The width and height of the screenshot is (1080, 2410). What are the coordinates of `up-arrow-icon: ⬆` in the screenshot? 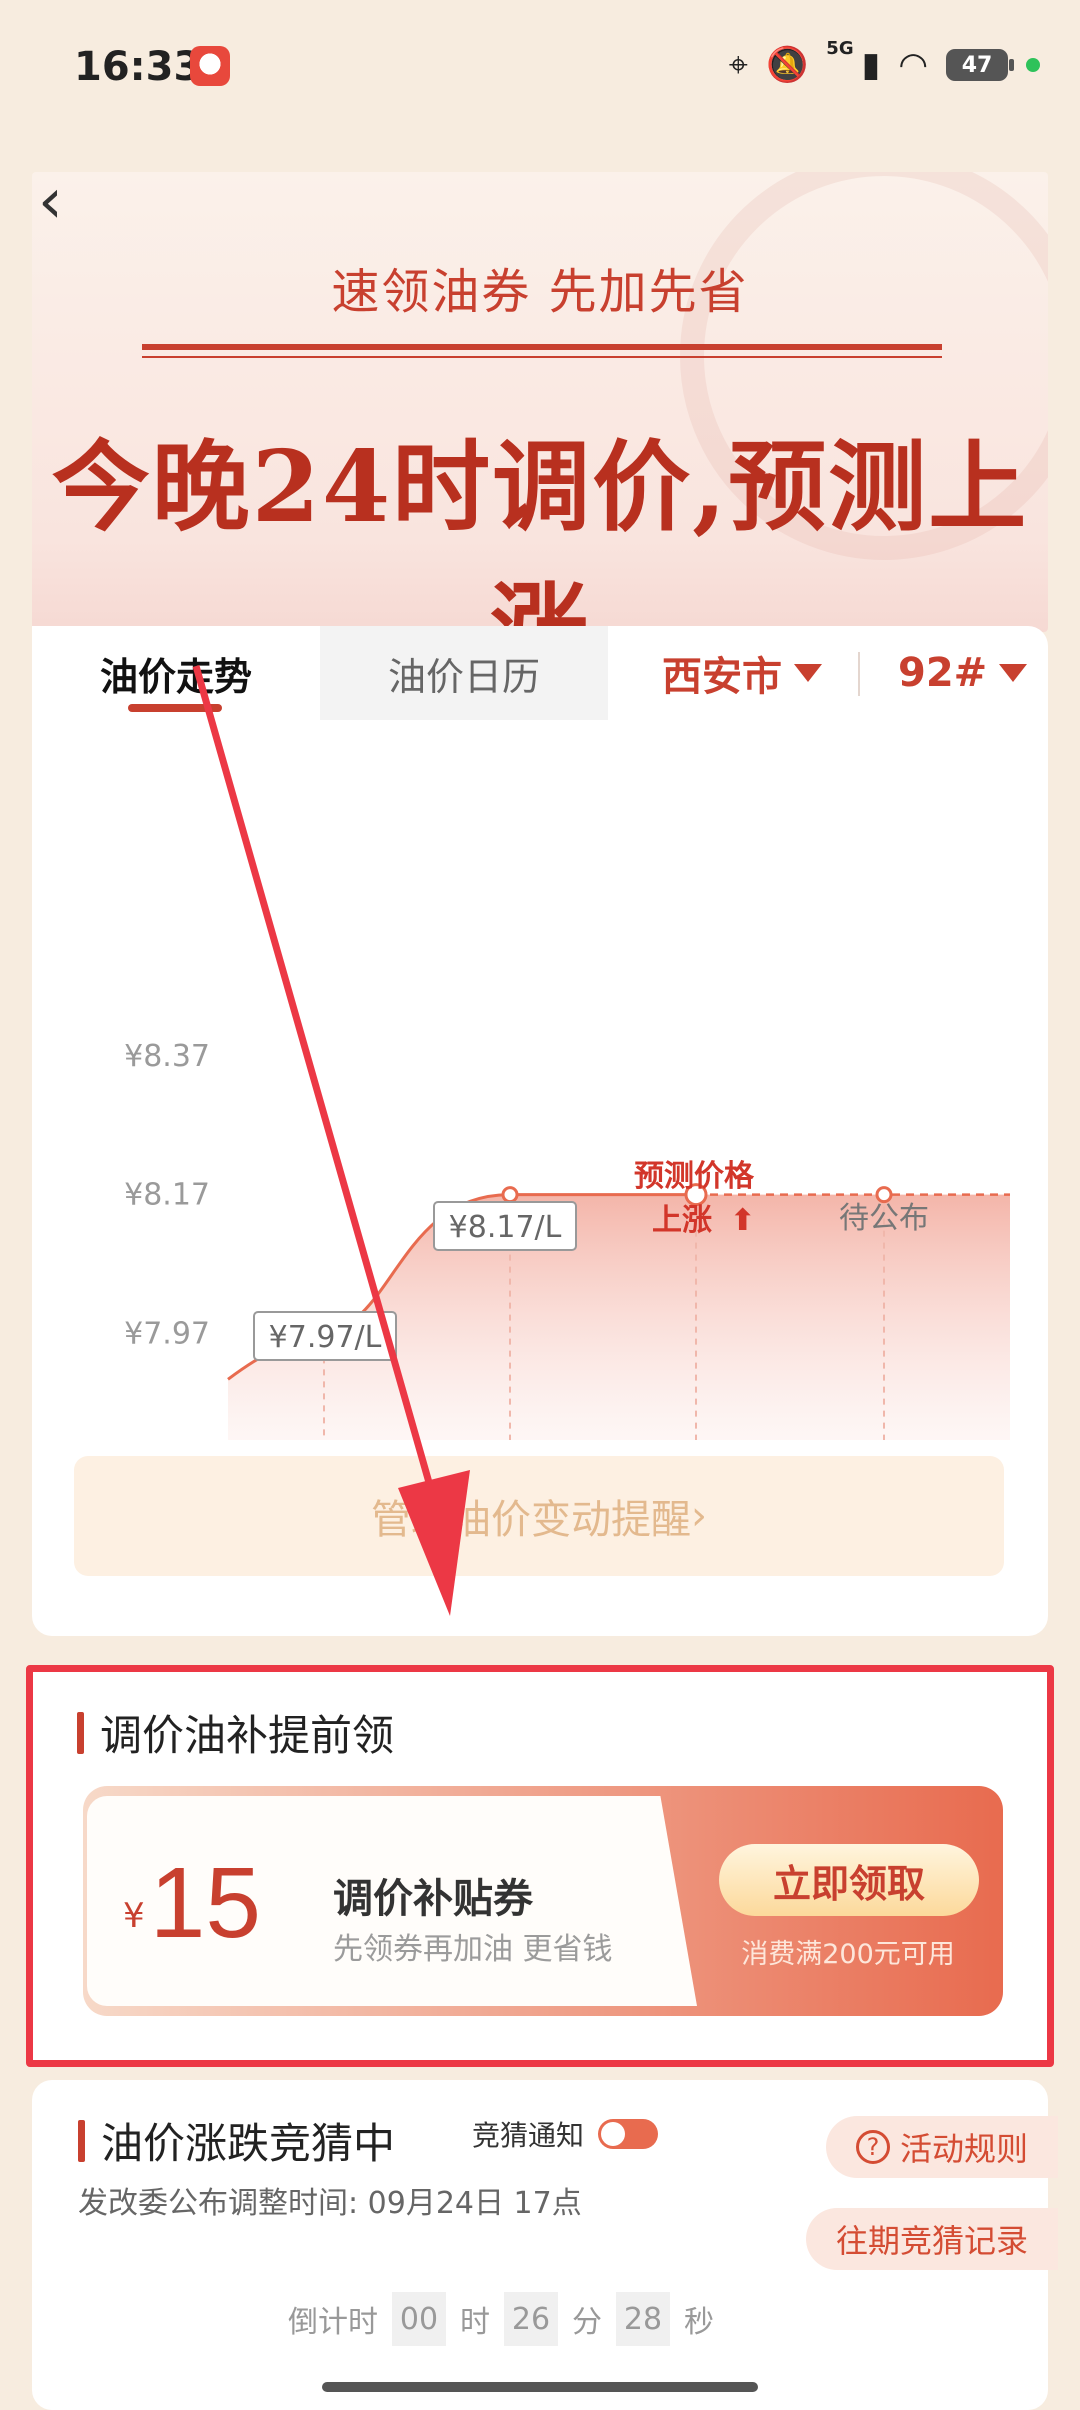 It's located at (742, 1220).